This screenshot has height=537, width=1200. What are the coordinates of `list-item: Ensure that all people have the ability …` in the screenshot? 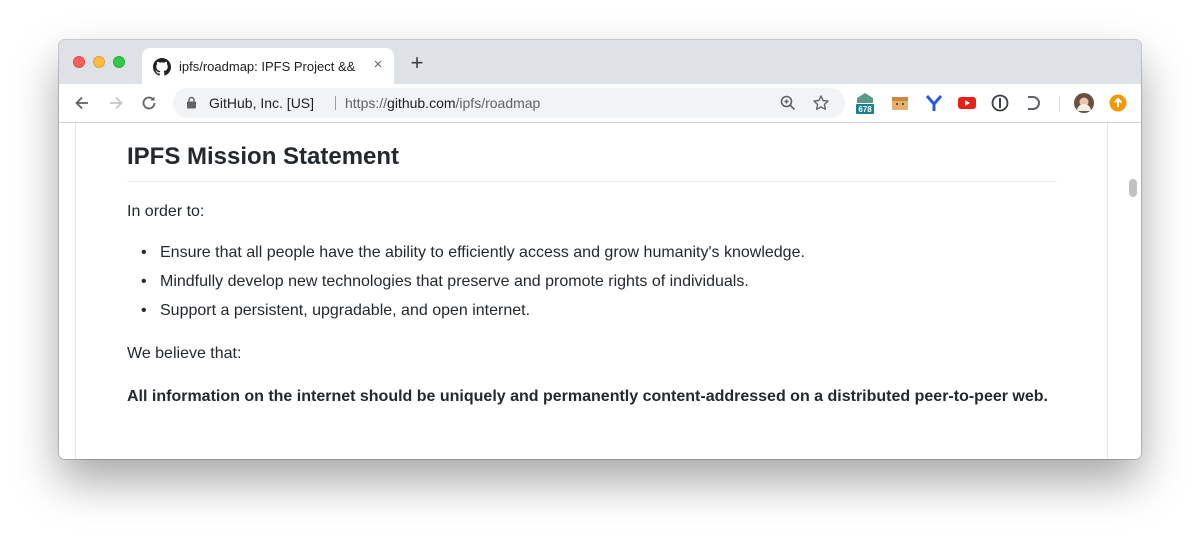 It's located at (473, 255).